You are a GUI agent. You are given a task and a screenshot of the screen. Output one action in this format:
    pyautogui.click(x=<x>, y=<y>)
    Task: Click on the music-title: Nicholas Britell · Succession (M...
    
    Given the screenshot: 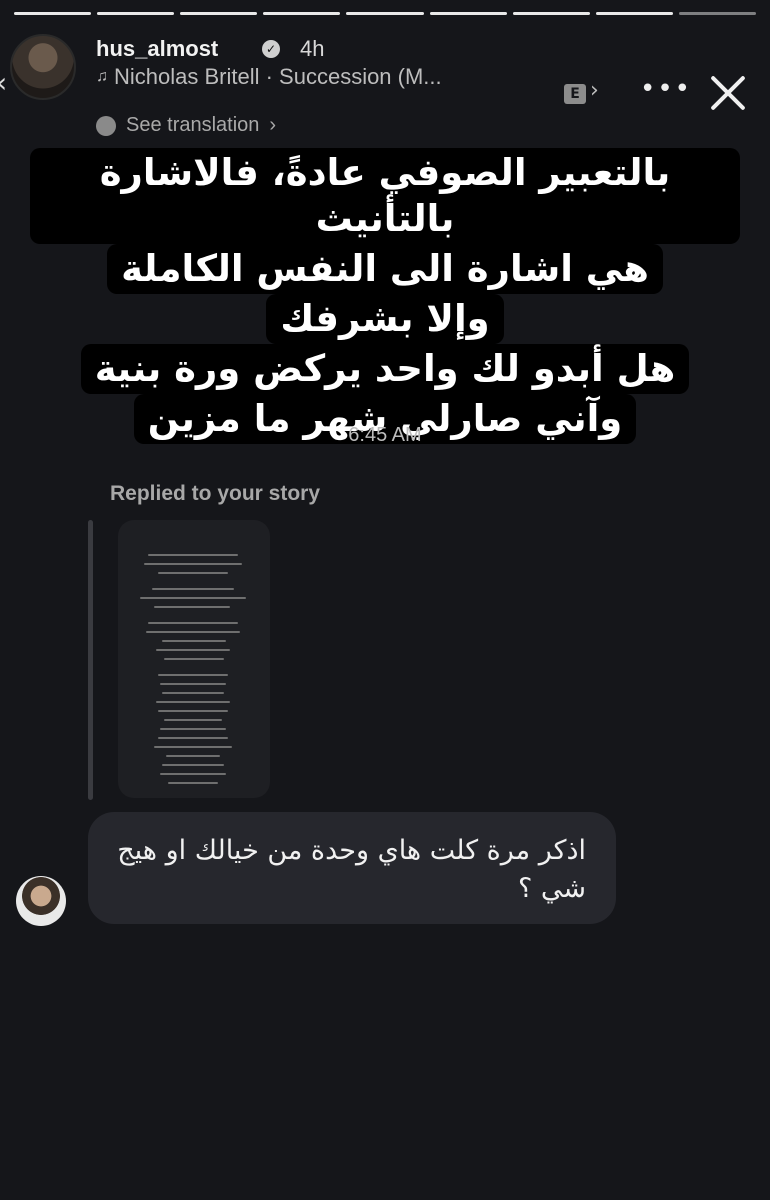 What is the action you would take?
    pyautogui.click(x=278, y=76)
    